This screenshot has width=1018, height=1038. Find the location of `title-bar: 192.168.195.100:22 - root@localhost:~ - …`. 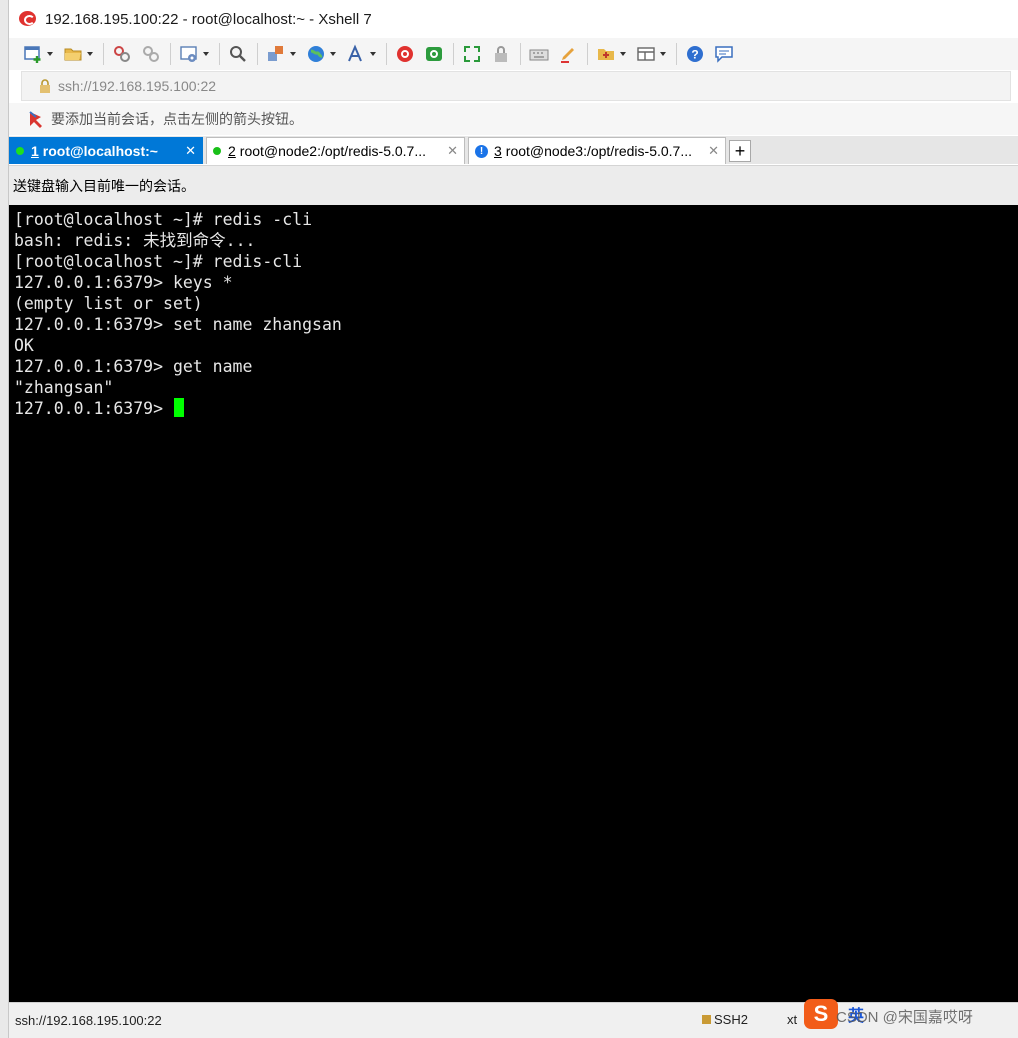

title-bar: 192.168.195.100:22 - root@localhost:~ - … is located at coordinates (513, 19).